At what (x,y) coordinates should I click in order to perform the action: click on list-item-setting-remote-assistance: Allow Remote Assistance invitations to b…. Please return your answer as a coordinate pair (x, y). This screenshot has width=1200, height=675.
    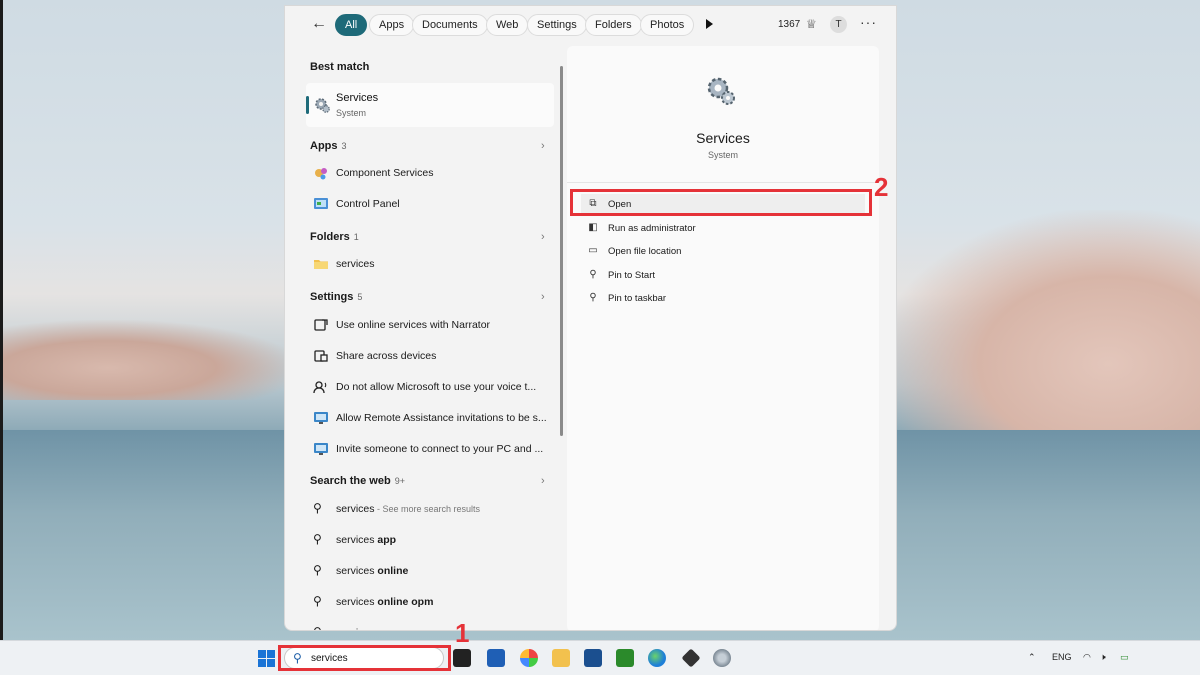
    Looking at the image, I should click on (433, 419).